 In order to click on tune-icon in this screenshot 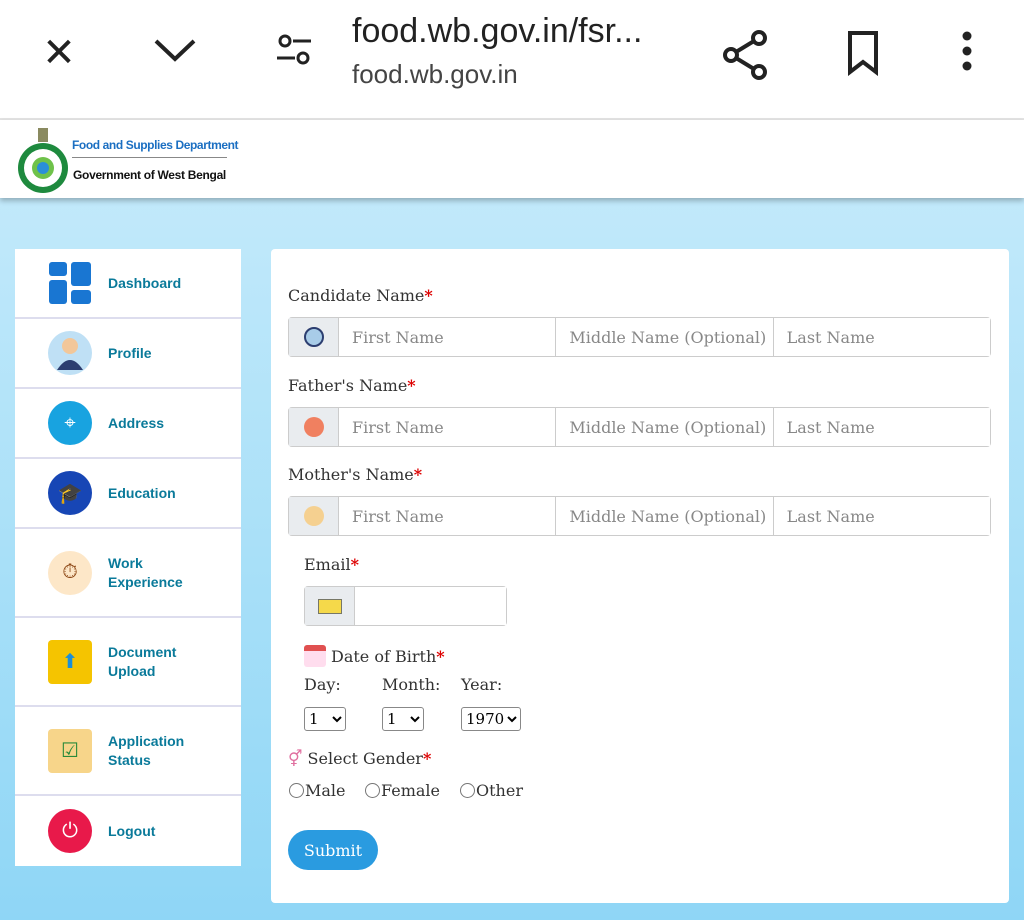, I will do `click(293, 55)`.